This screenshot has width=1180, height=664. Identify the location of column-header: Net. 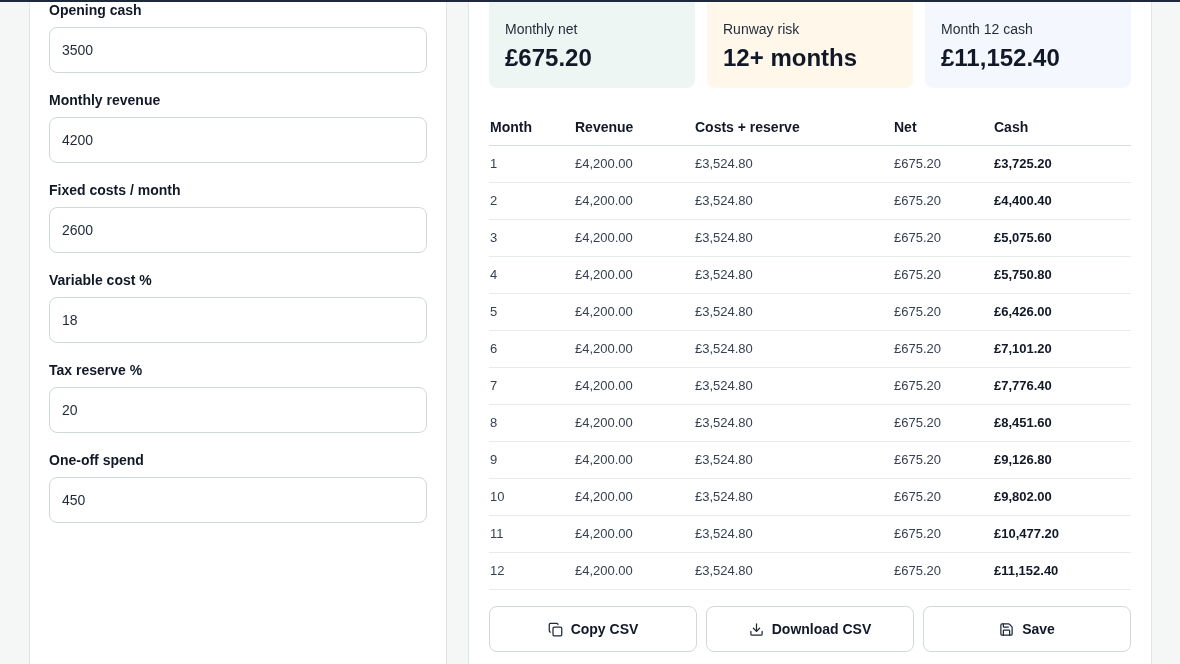
(905, 127).